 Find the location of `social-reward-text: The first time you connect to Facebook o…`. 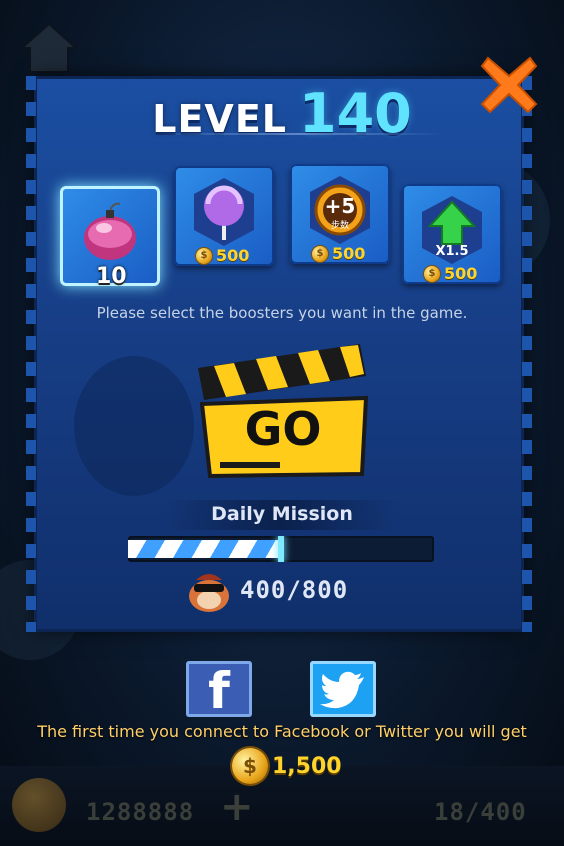

social-reward-text: The first time you connect to Facebook o… is located at coordinates (282, 731).